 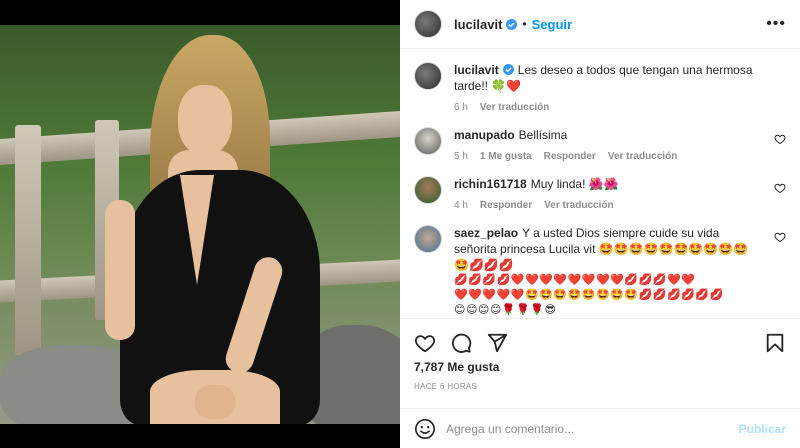 I want to click on post-header: lucilavit • Seguir •••, so click(x=600, y=24).